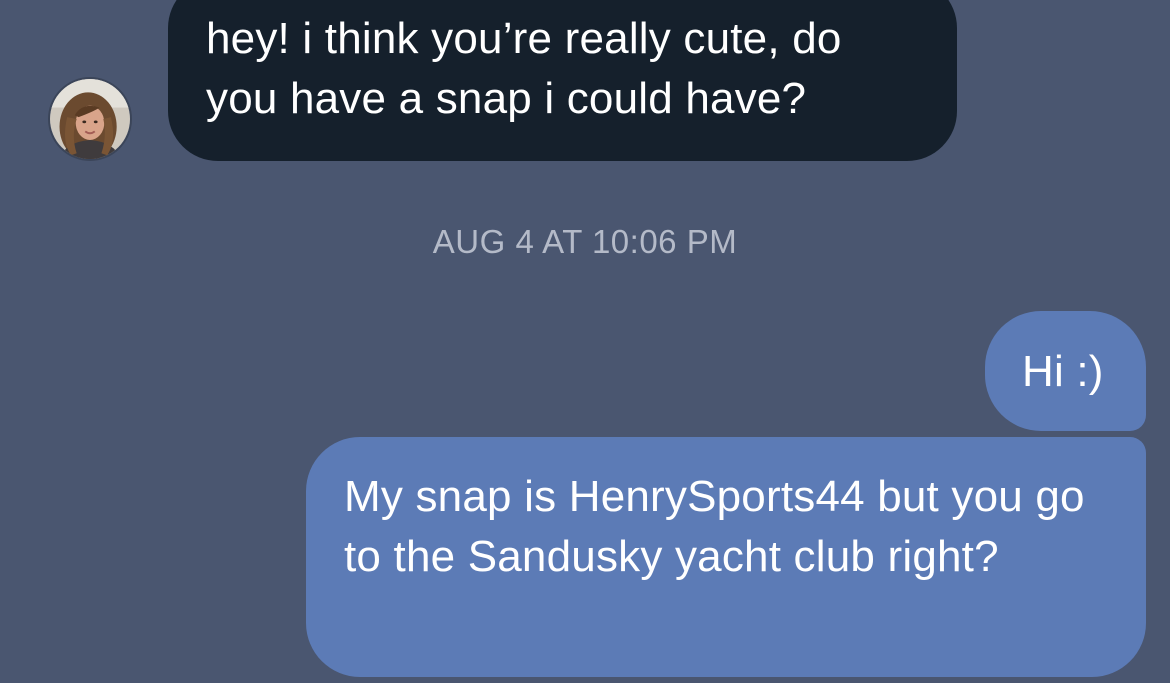 The width and height of the screenshot is (1170, 683). I want to click on outgoing-message-bubble: Hi :), so click(1065, 371).